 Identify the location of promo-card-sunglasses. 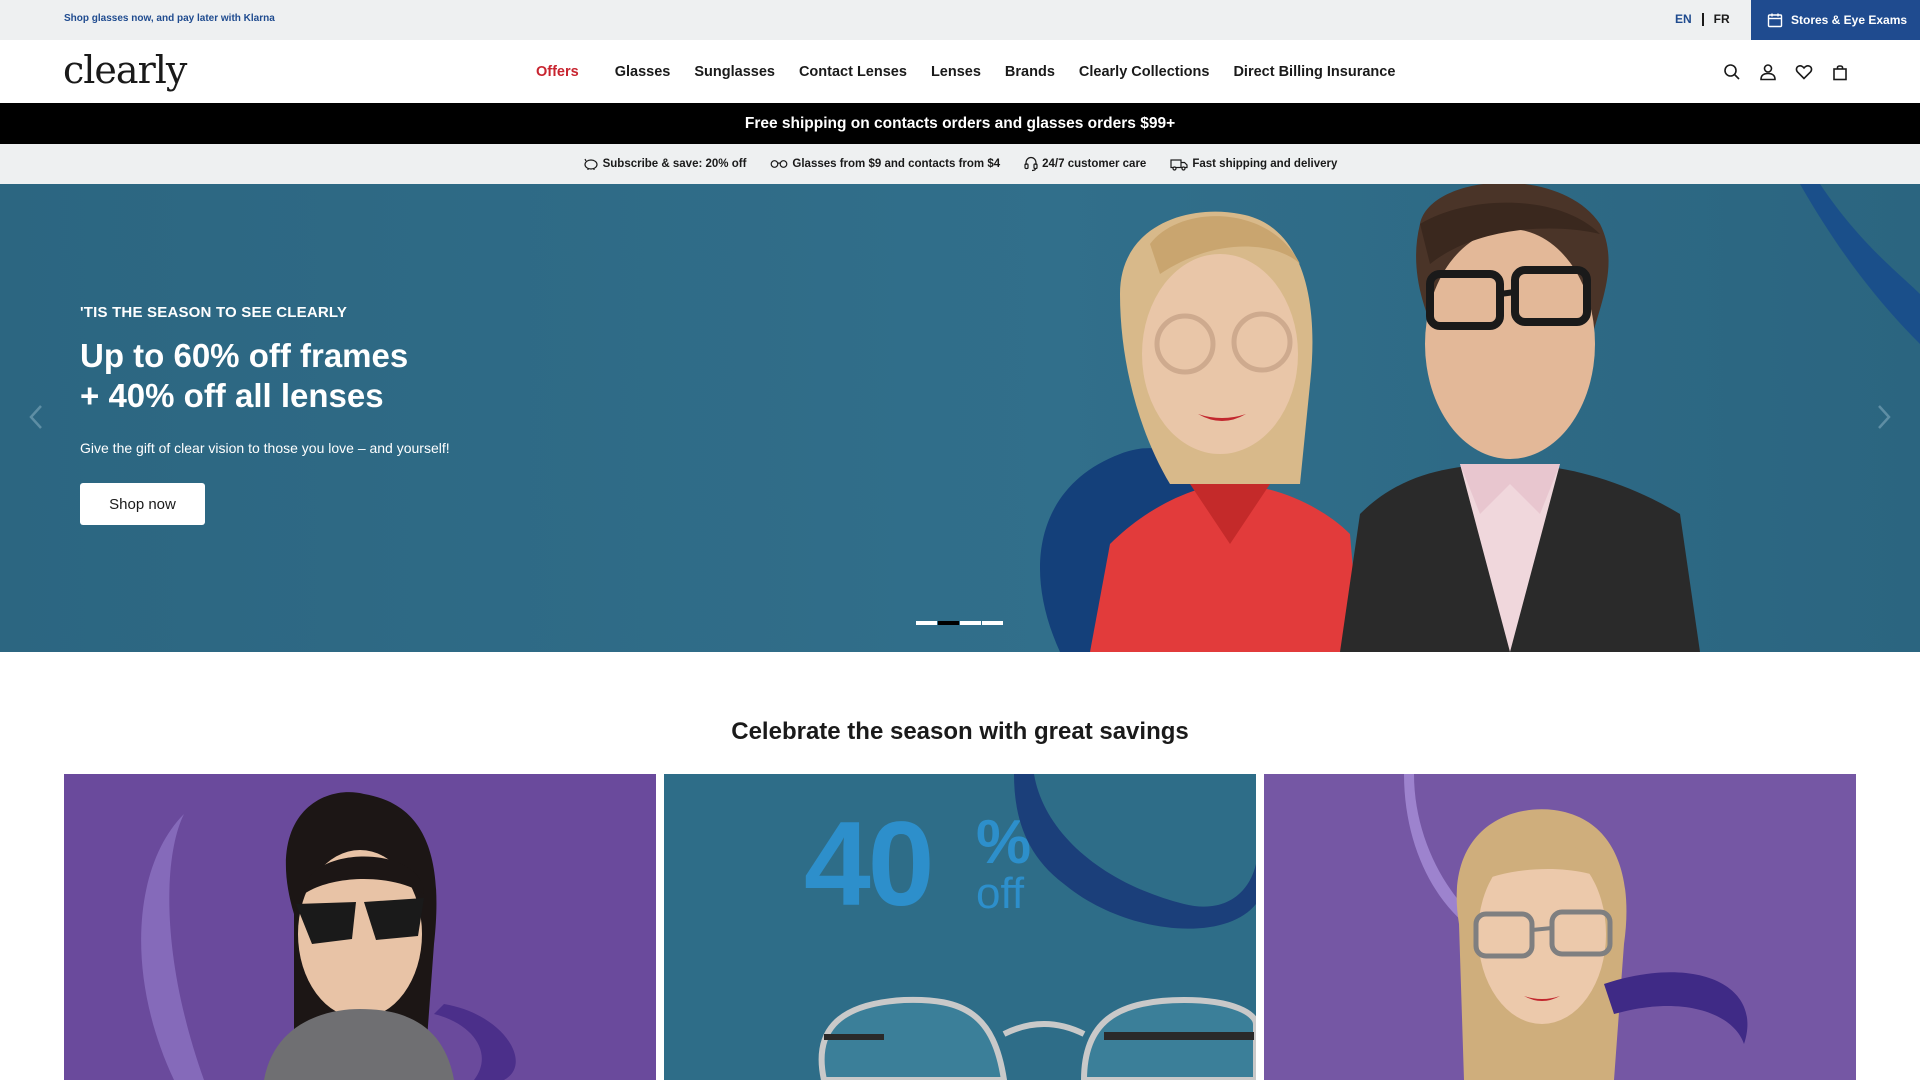
(360, 927).